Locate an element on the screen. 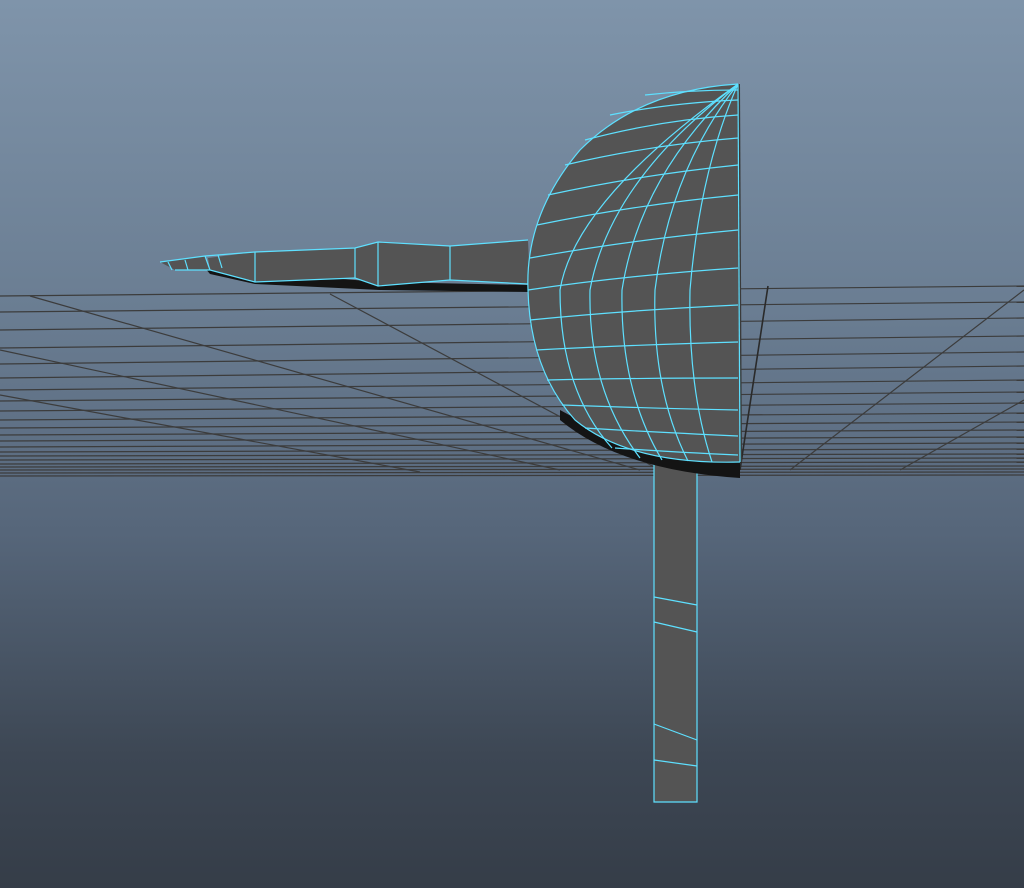  horizontal-arm-mesh is located at coordinates (344, 265).